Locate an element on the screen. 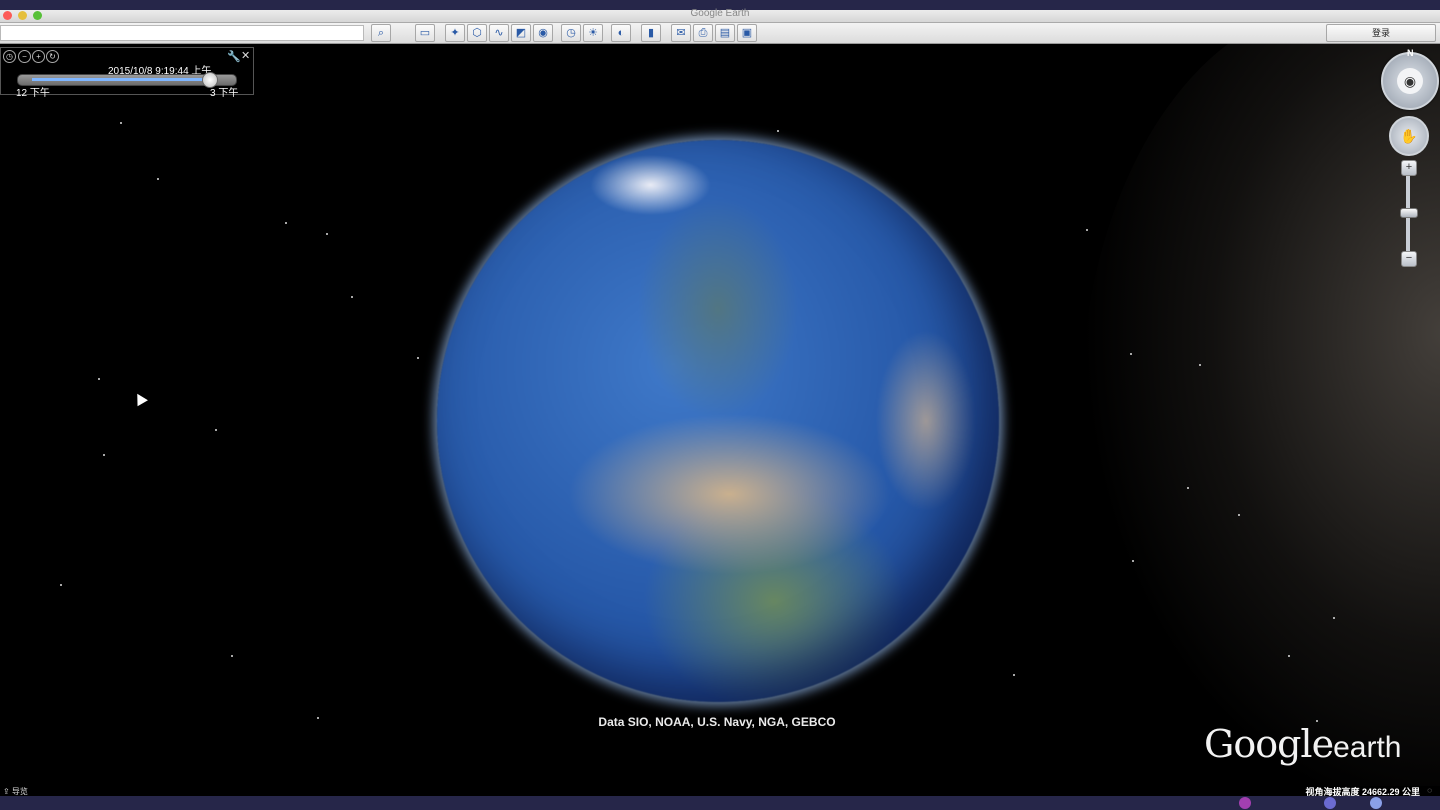 Image resolution: width=1440 pixels, height=810 pixels. placemark-icon: ✦ is located at coordinates (455, 33).